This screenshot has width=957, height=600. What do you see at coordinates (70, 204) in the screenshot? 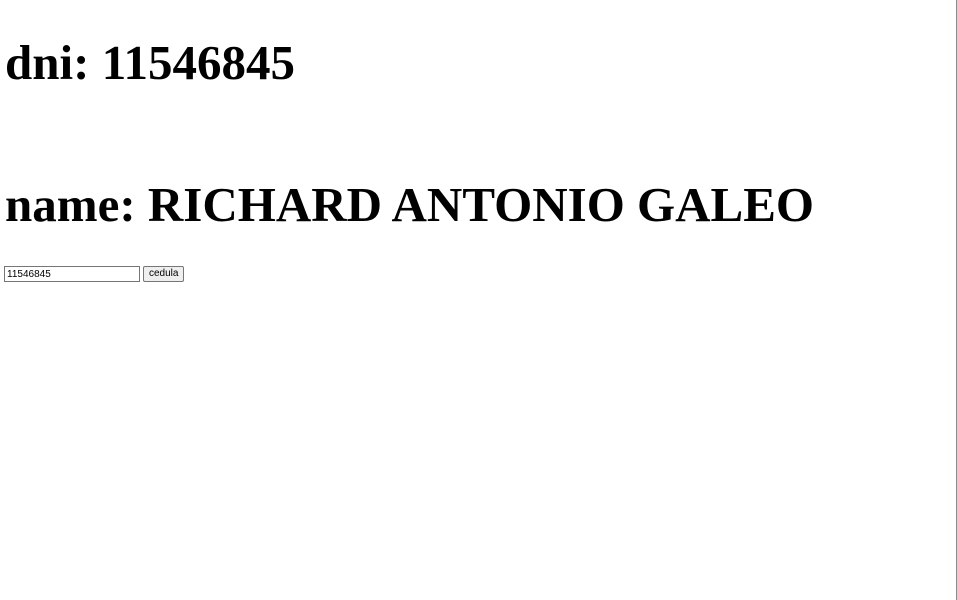
I see `name-label: name:` at bounding box center [70, 204].